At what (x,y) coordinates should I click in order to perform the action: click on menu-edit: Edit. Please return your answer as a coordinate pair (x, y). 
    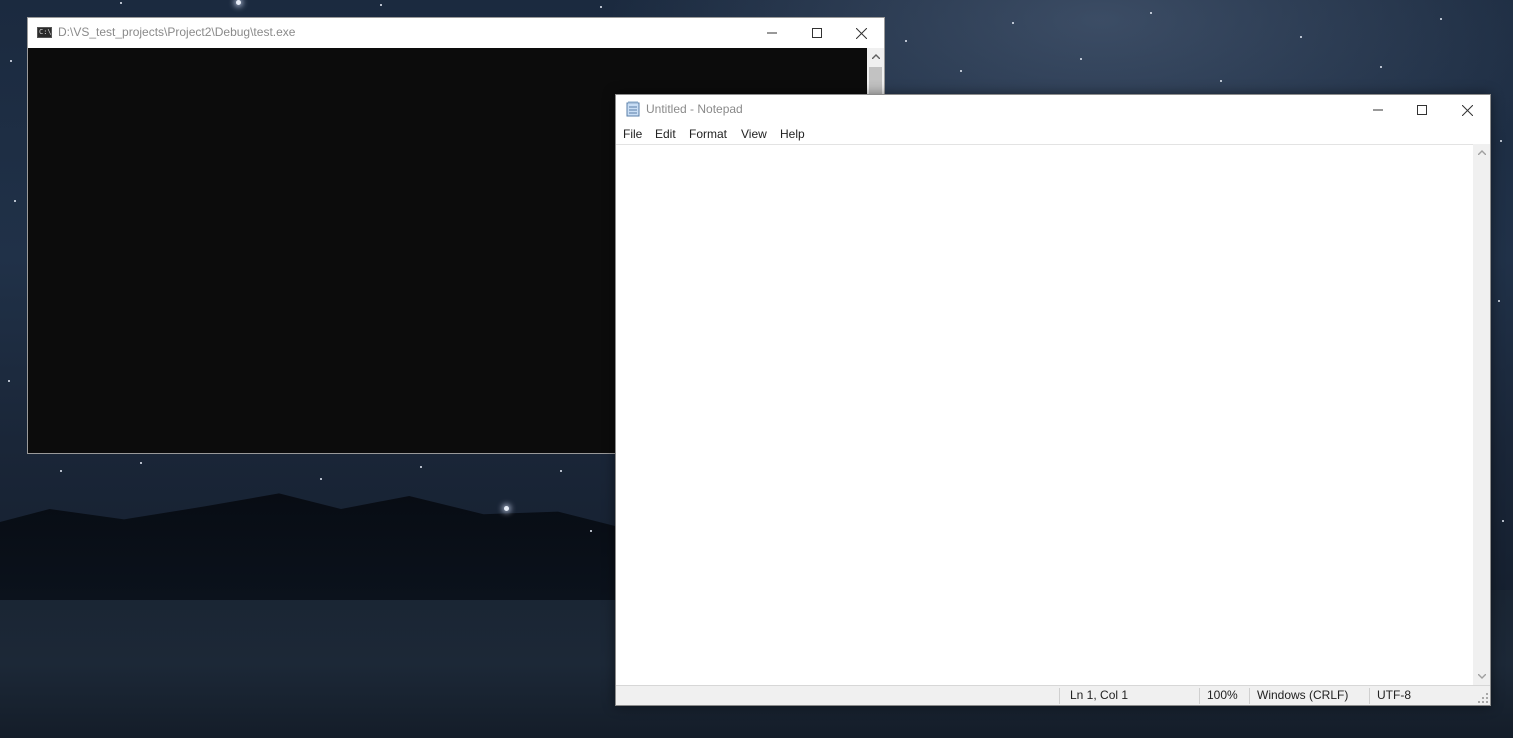
    Looking at the image, I should click on (665, 134).